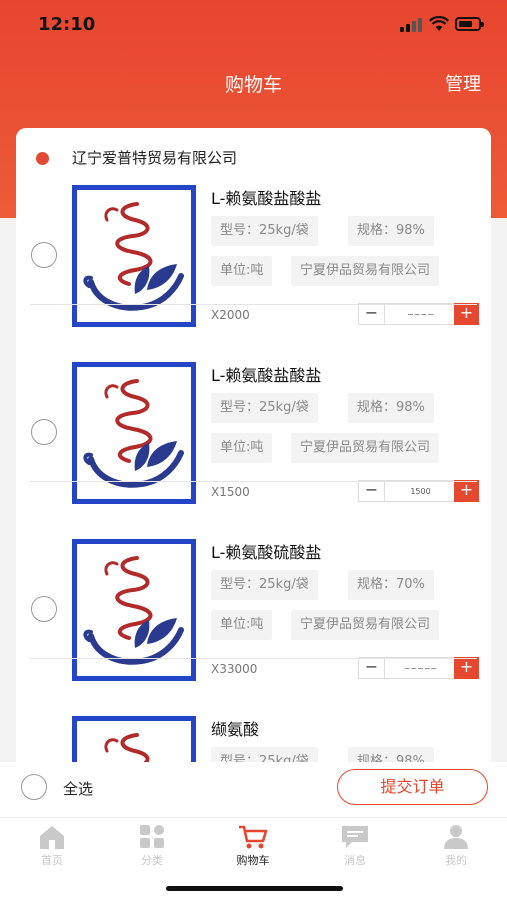  What do you see at coordinates (52, 860) in the screenshot?
I see `tab-home-label: 首页` at bounding box center [52, 860].